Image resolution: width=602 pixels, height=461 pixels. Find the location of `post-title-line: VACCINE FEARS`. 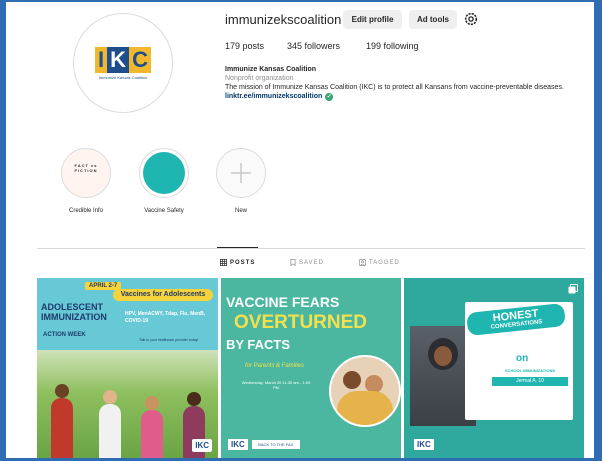

post-title-line: VACCINE FEARS is located at coordinates (283, 302).